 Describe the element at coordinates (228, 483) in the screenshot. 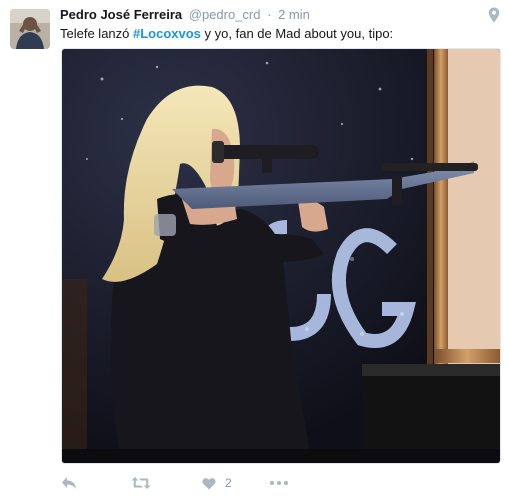

I see `like-count: 2` at that location.